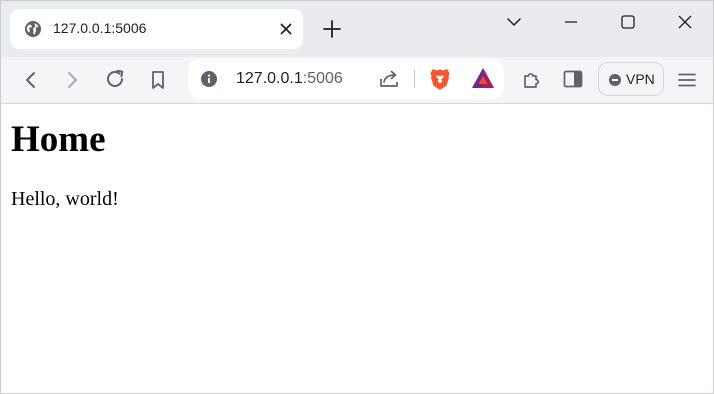 This screenshot has height=394, width=714. What do you see at coordinates (209, 79) in the screenshot?
I see `site-info-icon` at bounding box center [209, 79].